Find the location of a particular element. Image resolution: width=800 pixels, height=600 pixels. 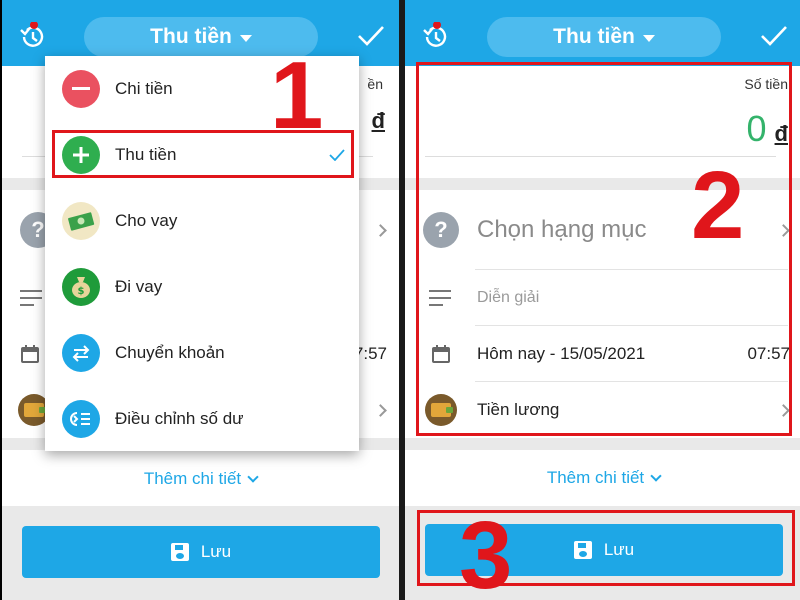

menu-item-label: Điều chỉnh số dư is located at coordinates (179, 418).